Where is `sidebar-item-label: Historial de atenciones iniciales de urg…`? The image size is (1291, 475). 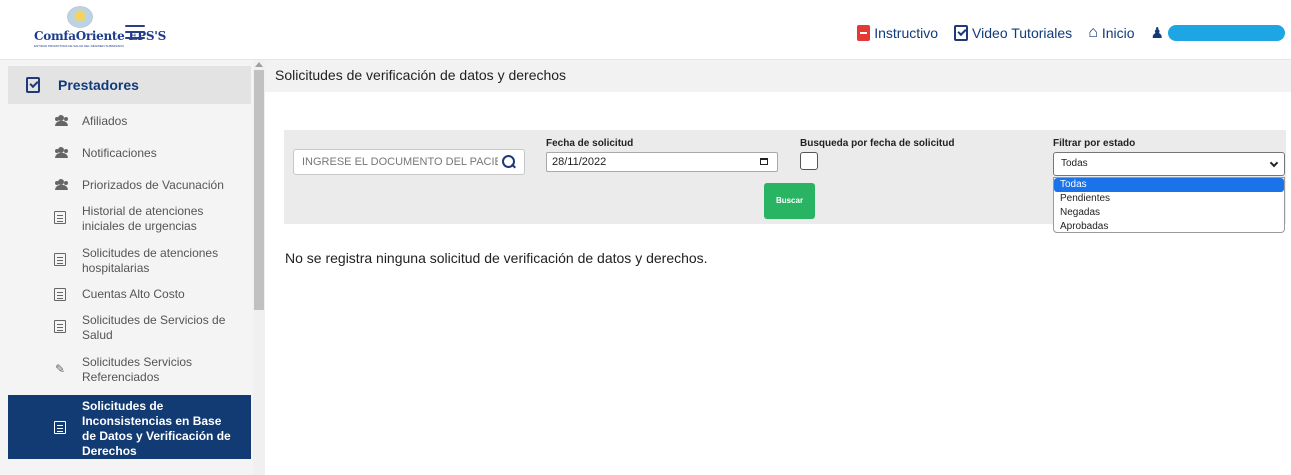
sidebar-item-label: Historial de atenciones iniciales de urg… is located at coordinates (143, 218).